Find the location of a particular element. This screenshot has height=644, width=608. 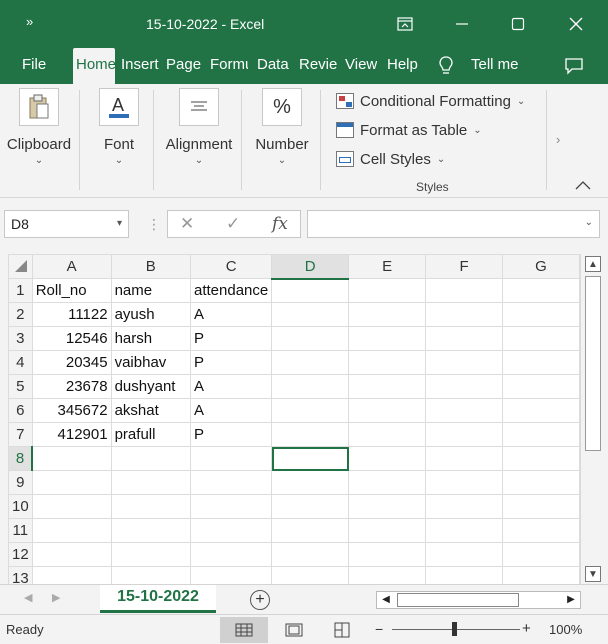

row-header: 13 is located at coordinates (20, 575).